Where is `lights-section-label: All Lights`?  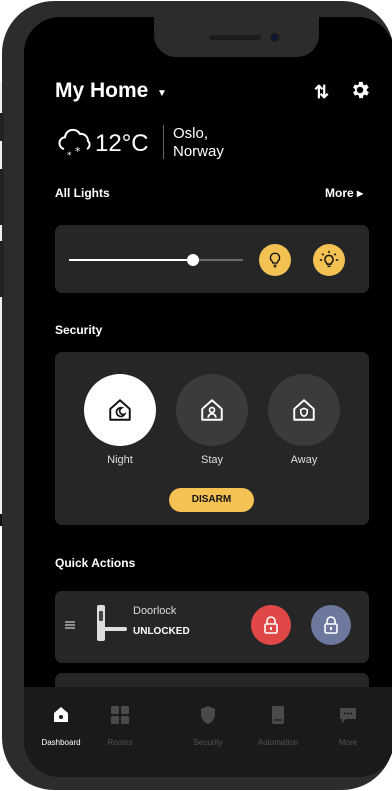 lights-section-label: All Lights is located at coordinates (82, 193).